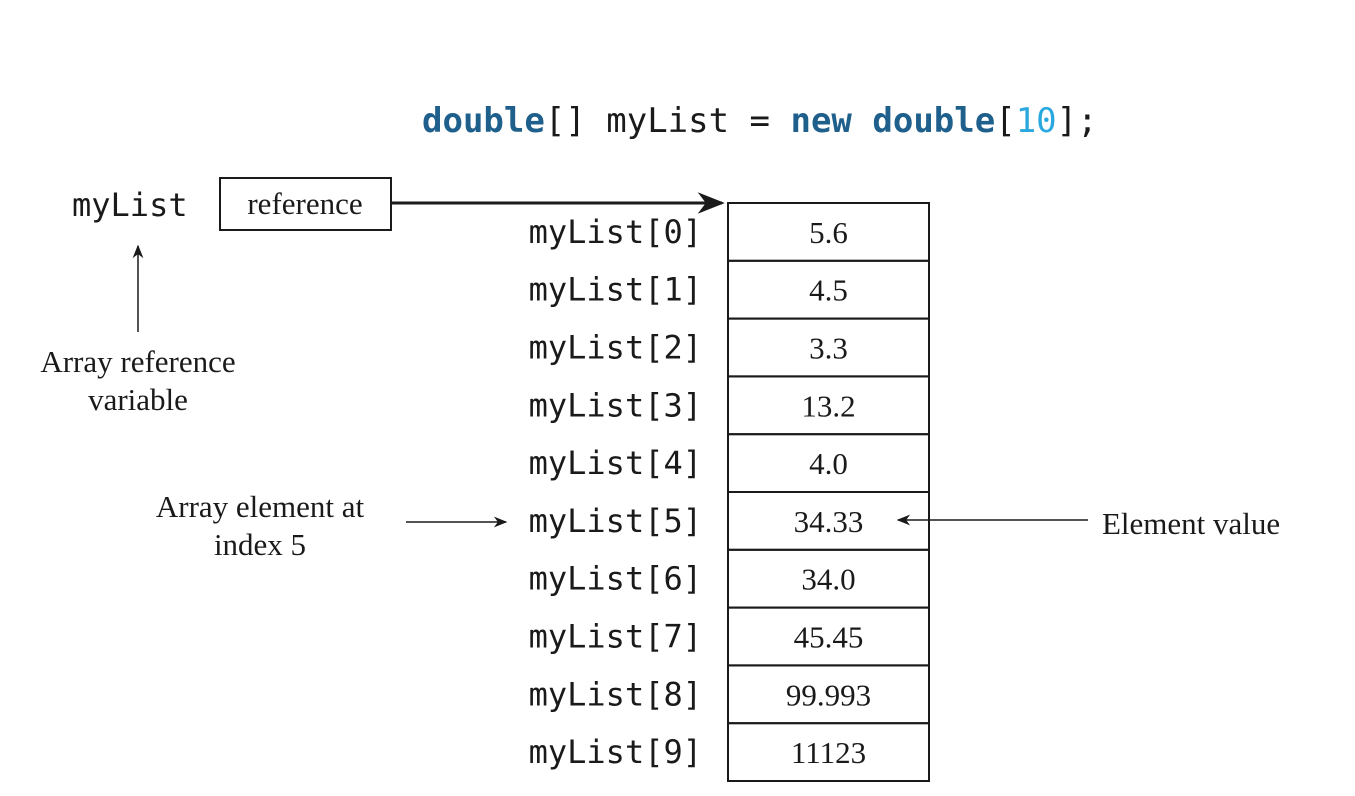 This screenshot has height=796, width=1355. Describe the element at coordinates (828, 752) in the screenshot. I see `array-value-9: 11123` at that location.